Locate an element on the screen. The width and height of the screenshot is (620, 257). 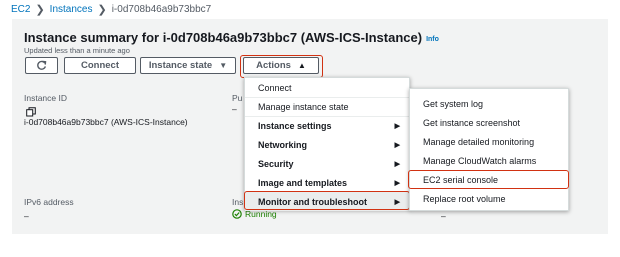
submenu-item-manage-detailed-monitoring: Manage detailed monitoring is located at coordinates (489, 141).